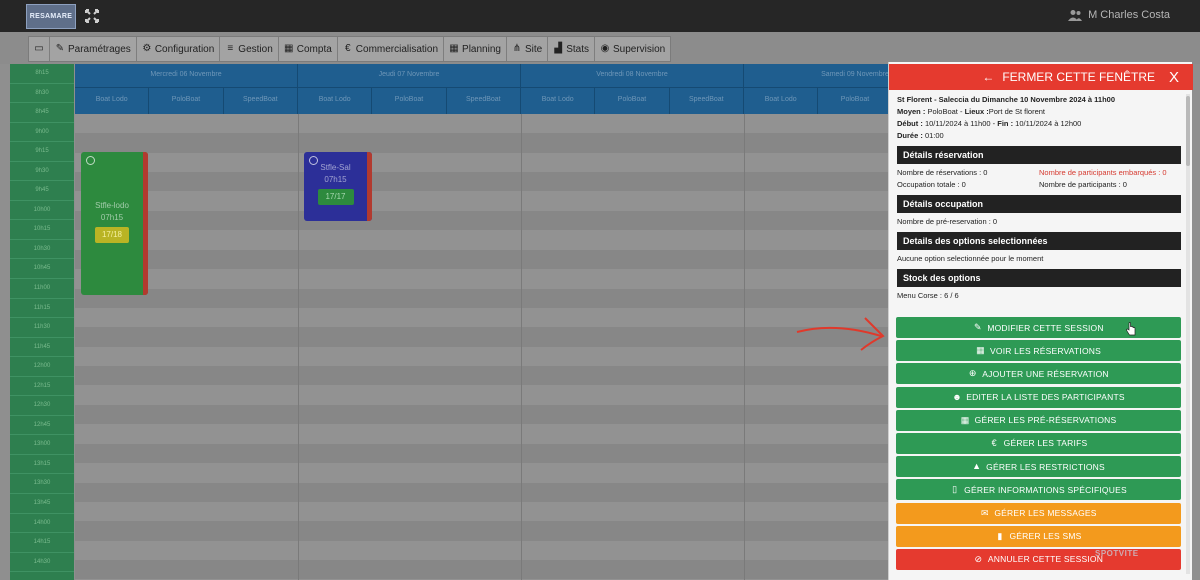 The width and height of the screenshot is (1200, 580). Describe the element at coordinates (947, 221) in the screenshot. I see `pre-reservation-count: Nombre de pré-reservation : 0` at that location.